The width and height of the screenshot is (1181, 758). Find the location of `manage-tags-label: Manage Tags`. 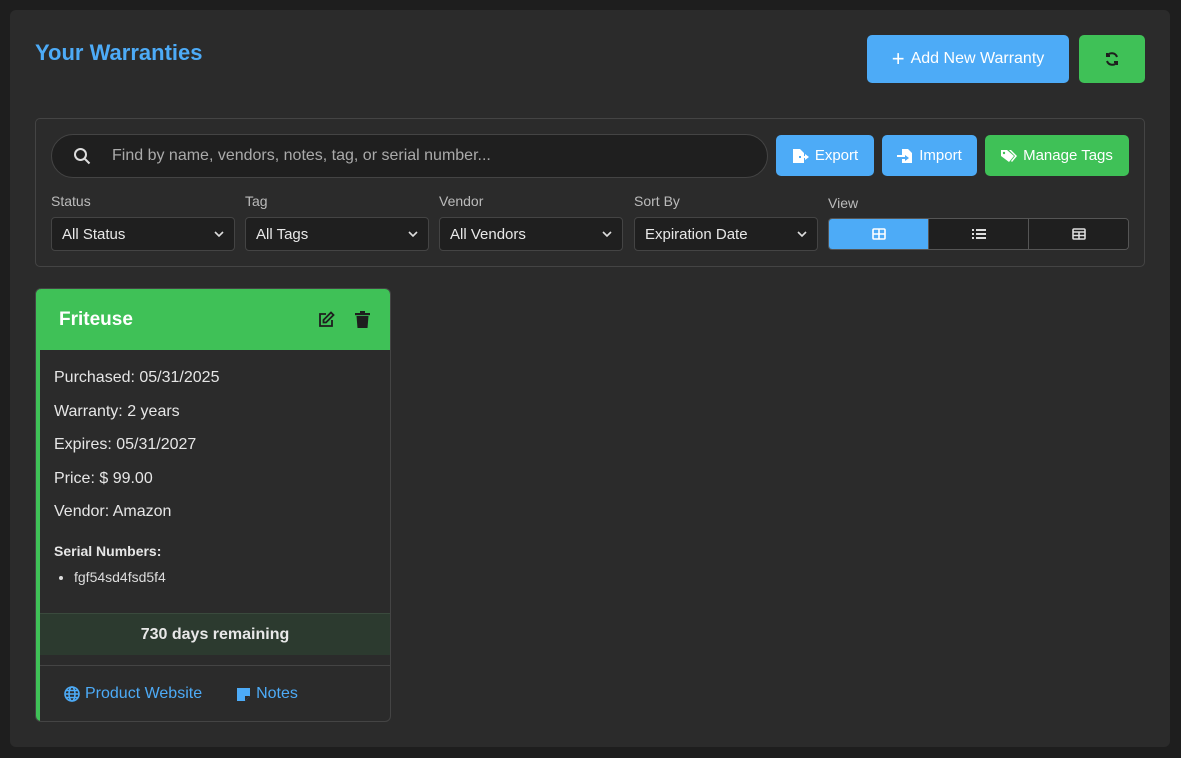

manage-tags-label: Manage Tags is located at coordinates (1068, 155).